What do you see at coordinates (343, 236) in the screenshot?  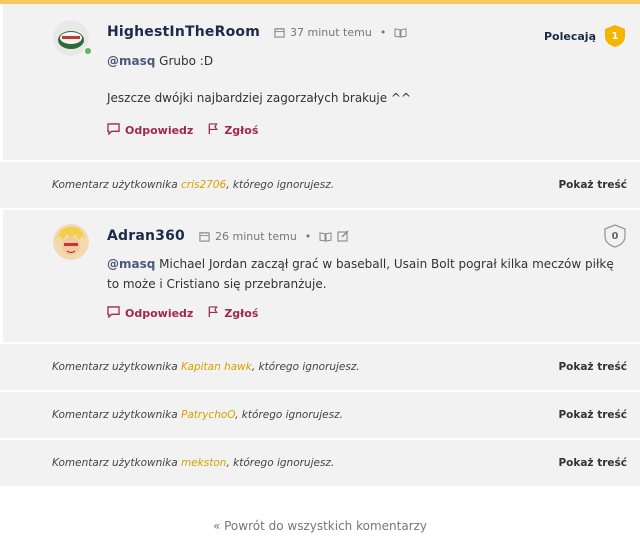 I see `edit-icon` at bounding box center [343, 236].